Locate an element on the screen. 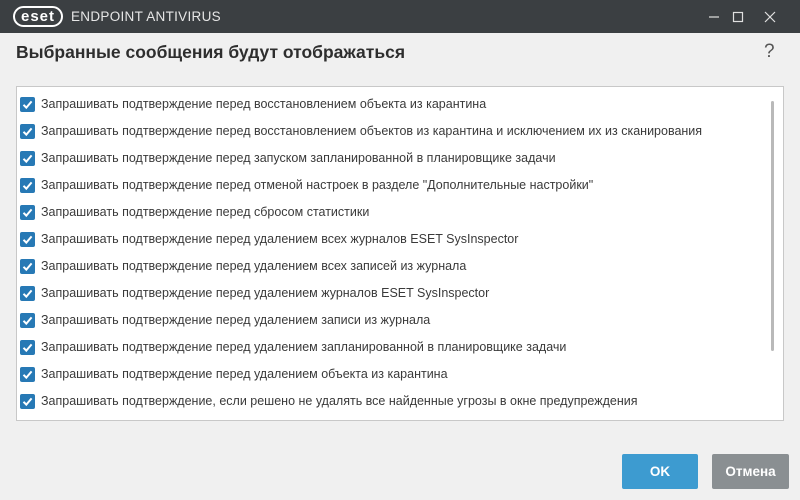  close-button is located at coordinates (770, 16).